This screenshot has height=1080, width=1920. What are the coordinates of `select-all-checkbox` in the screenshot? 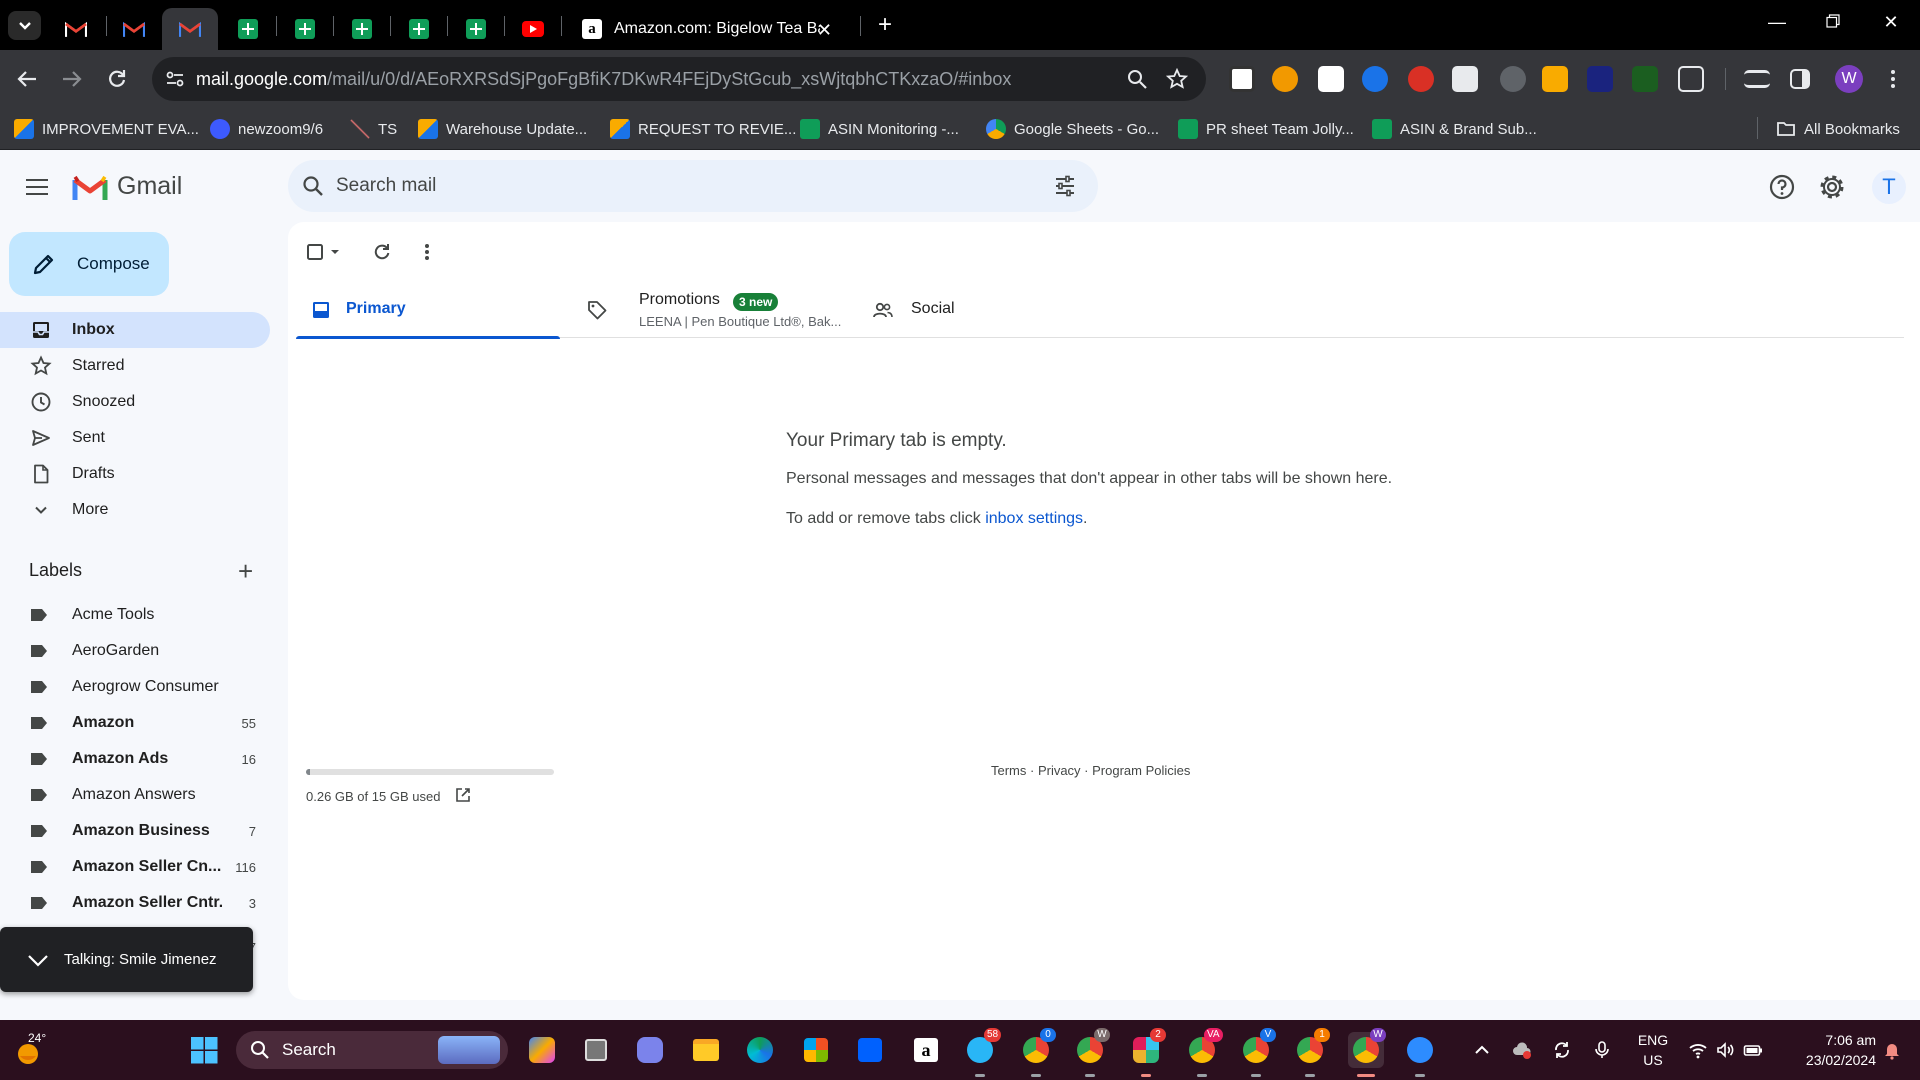 It's located at (326, 252).